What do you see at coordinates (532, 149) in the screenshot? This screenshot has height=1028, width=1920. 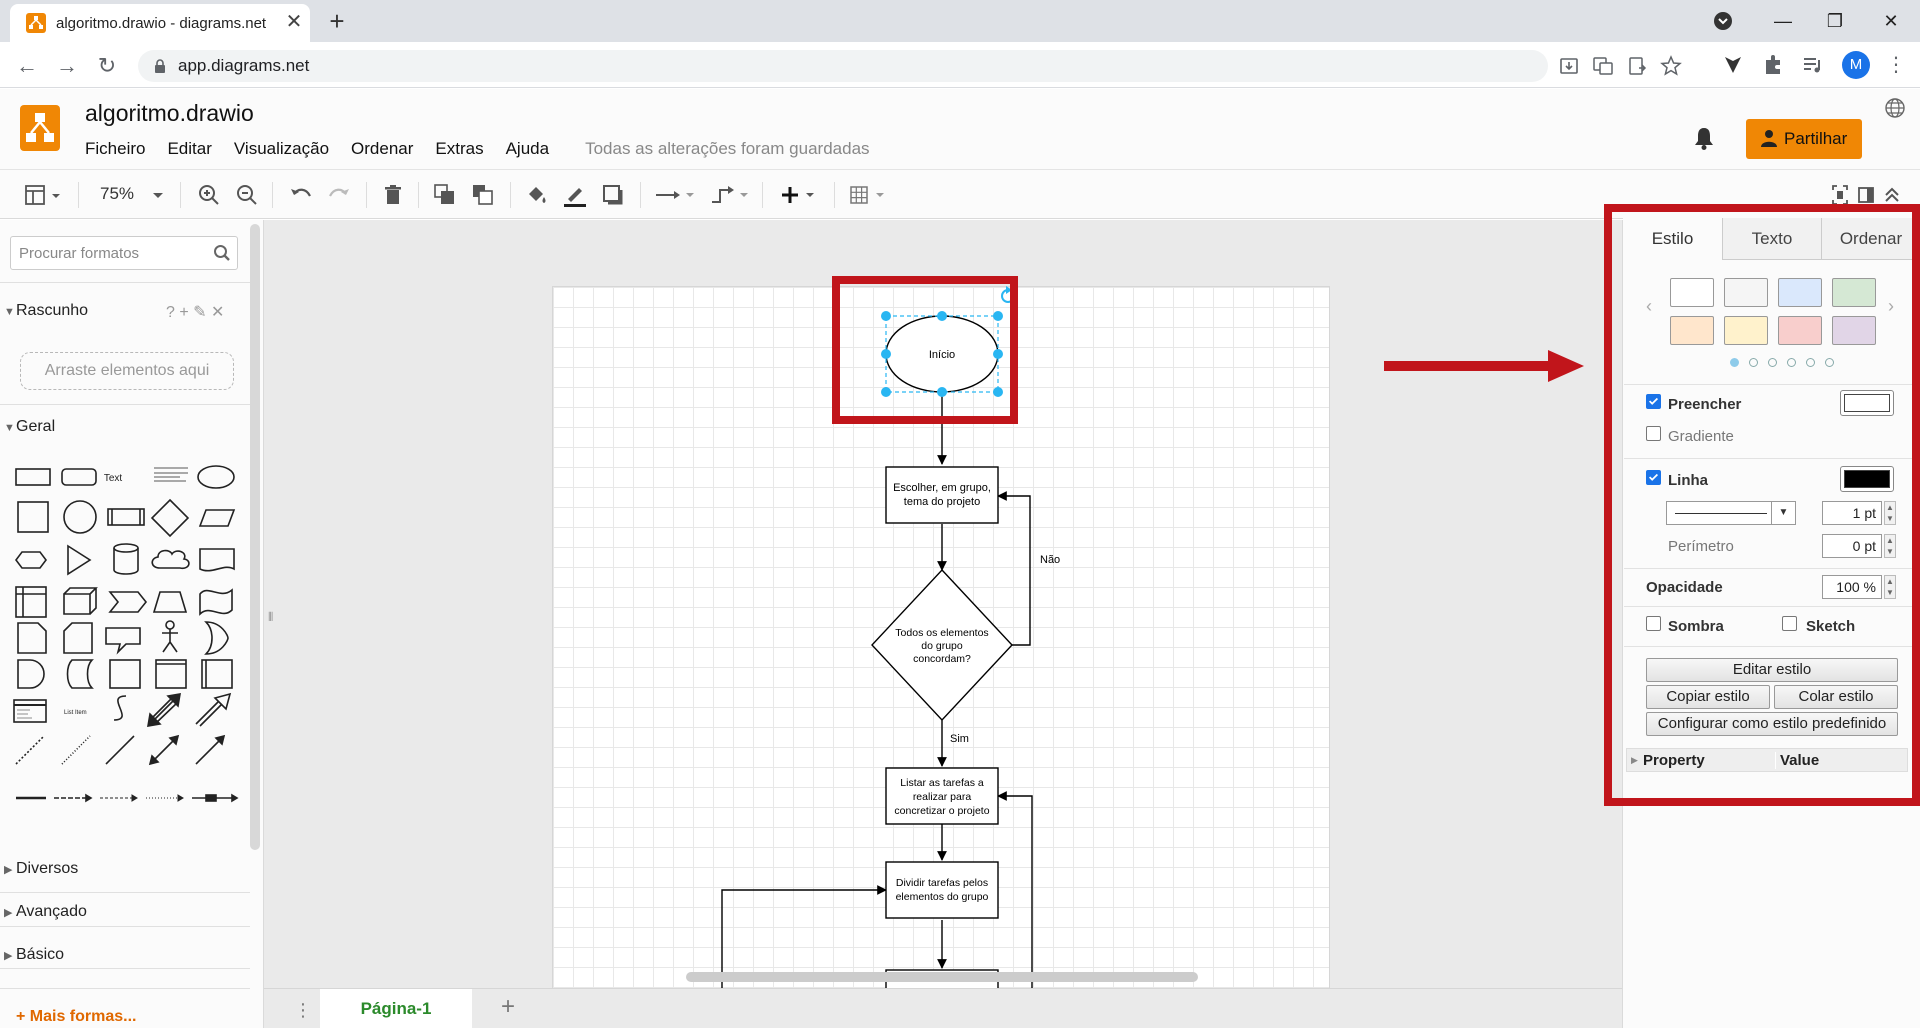 I see `menu-ajuda: Ajuda` at bounding box center [532, 149].